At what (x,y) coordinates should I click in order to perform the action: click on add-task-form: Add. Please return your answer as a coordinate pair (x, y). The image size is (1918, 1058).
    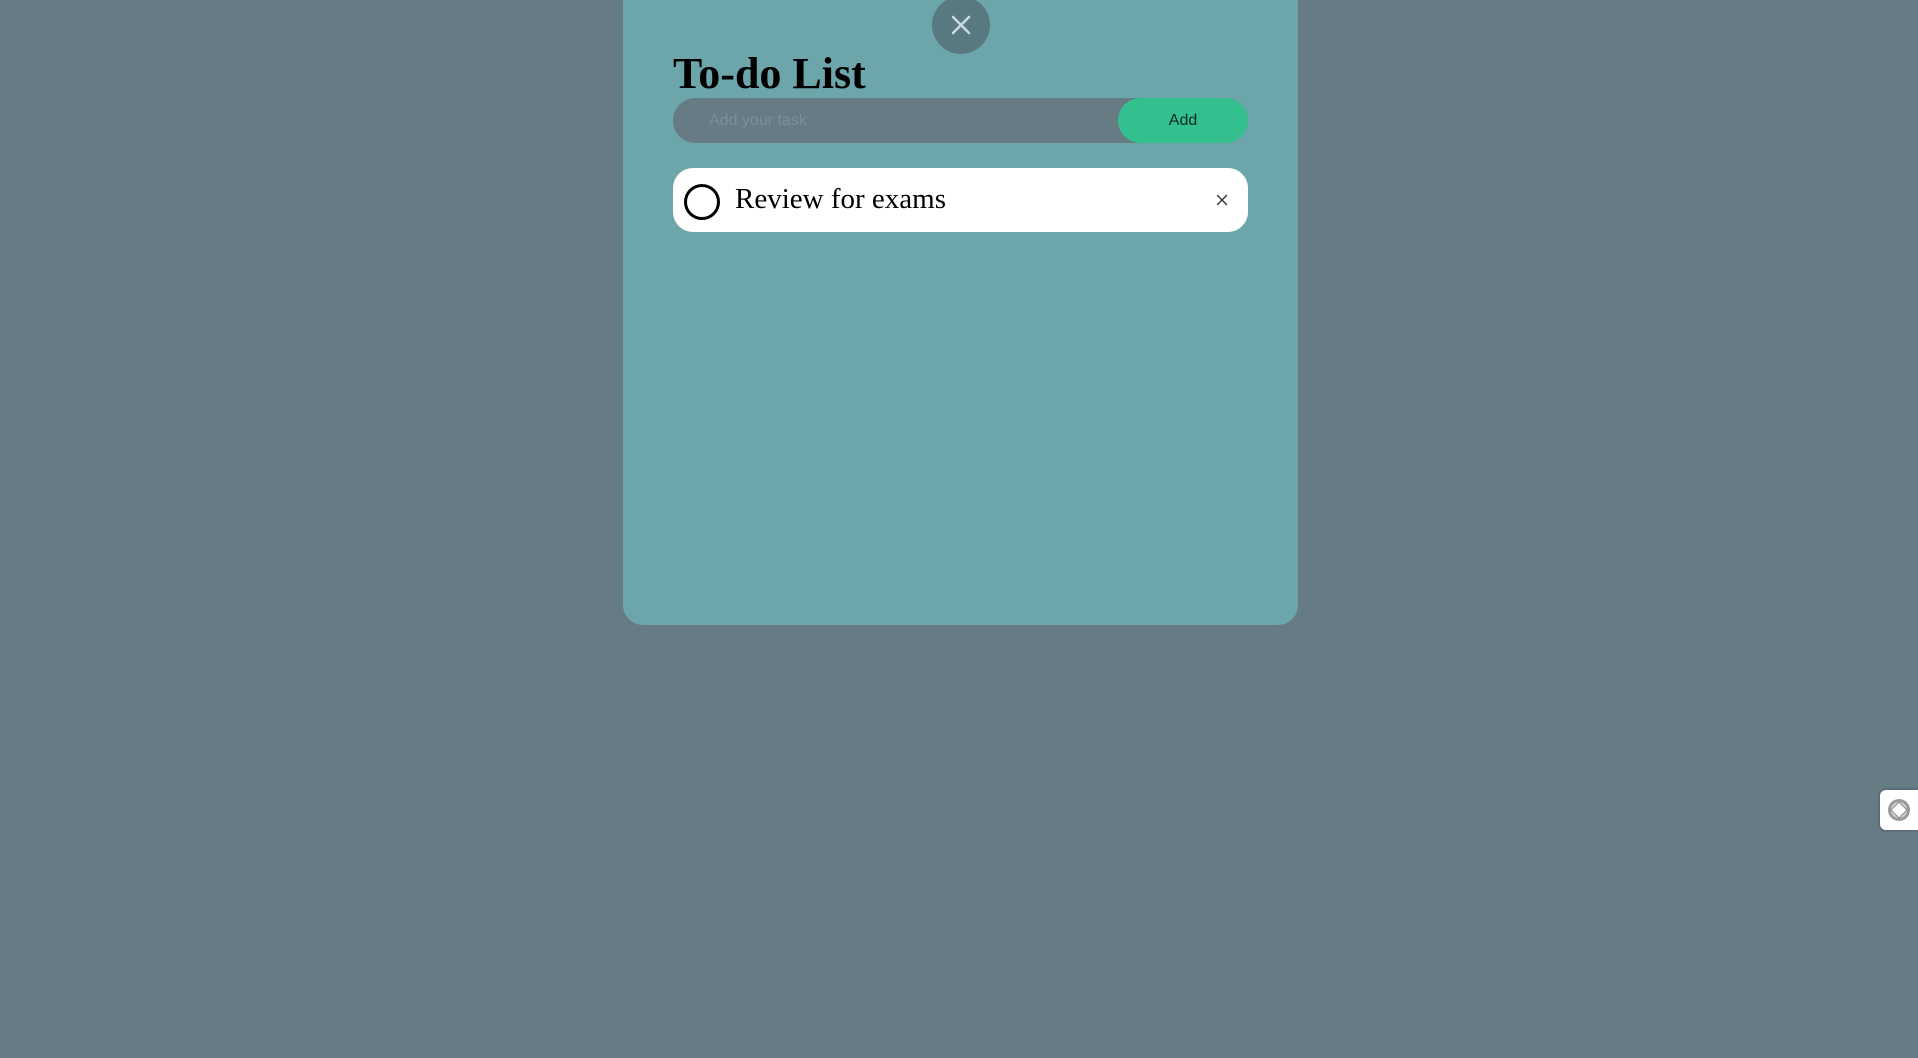
    Looking at the image, I should click on (960, 120).